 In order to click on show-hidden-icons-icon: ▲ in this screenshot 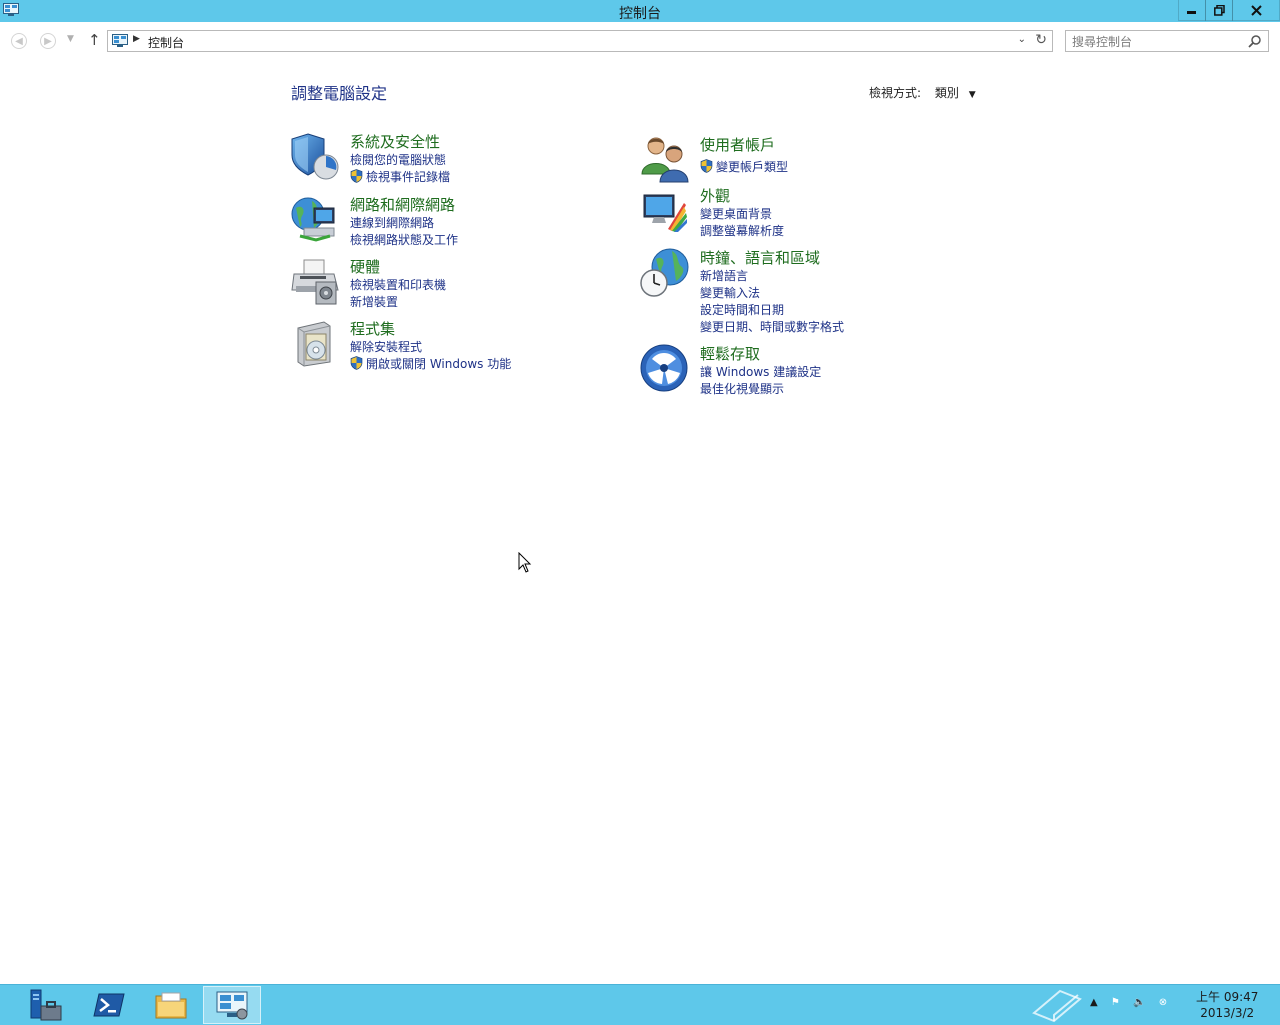, I will do `click(1094, 1002)`.